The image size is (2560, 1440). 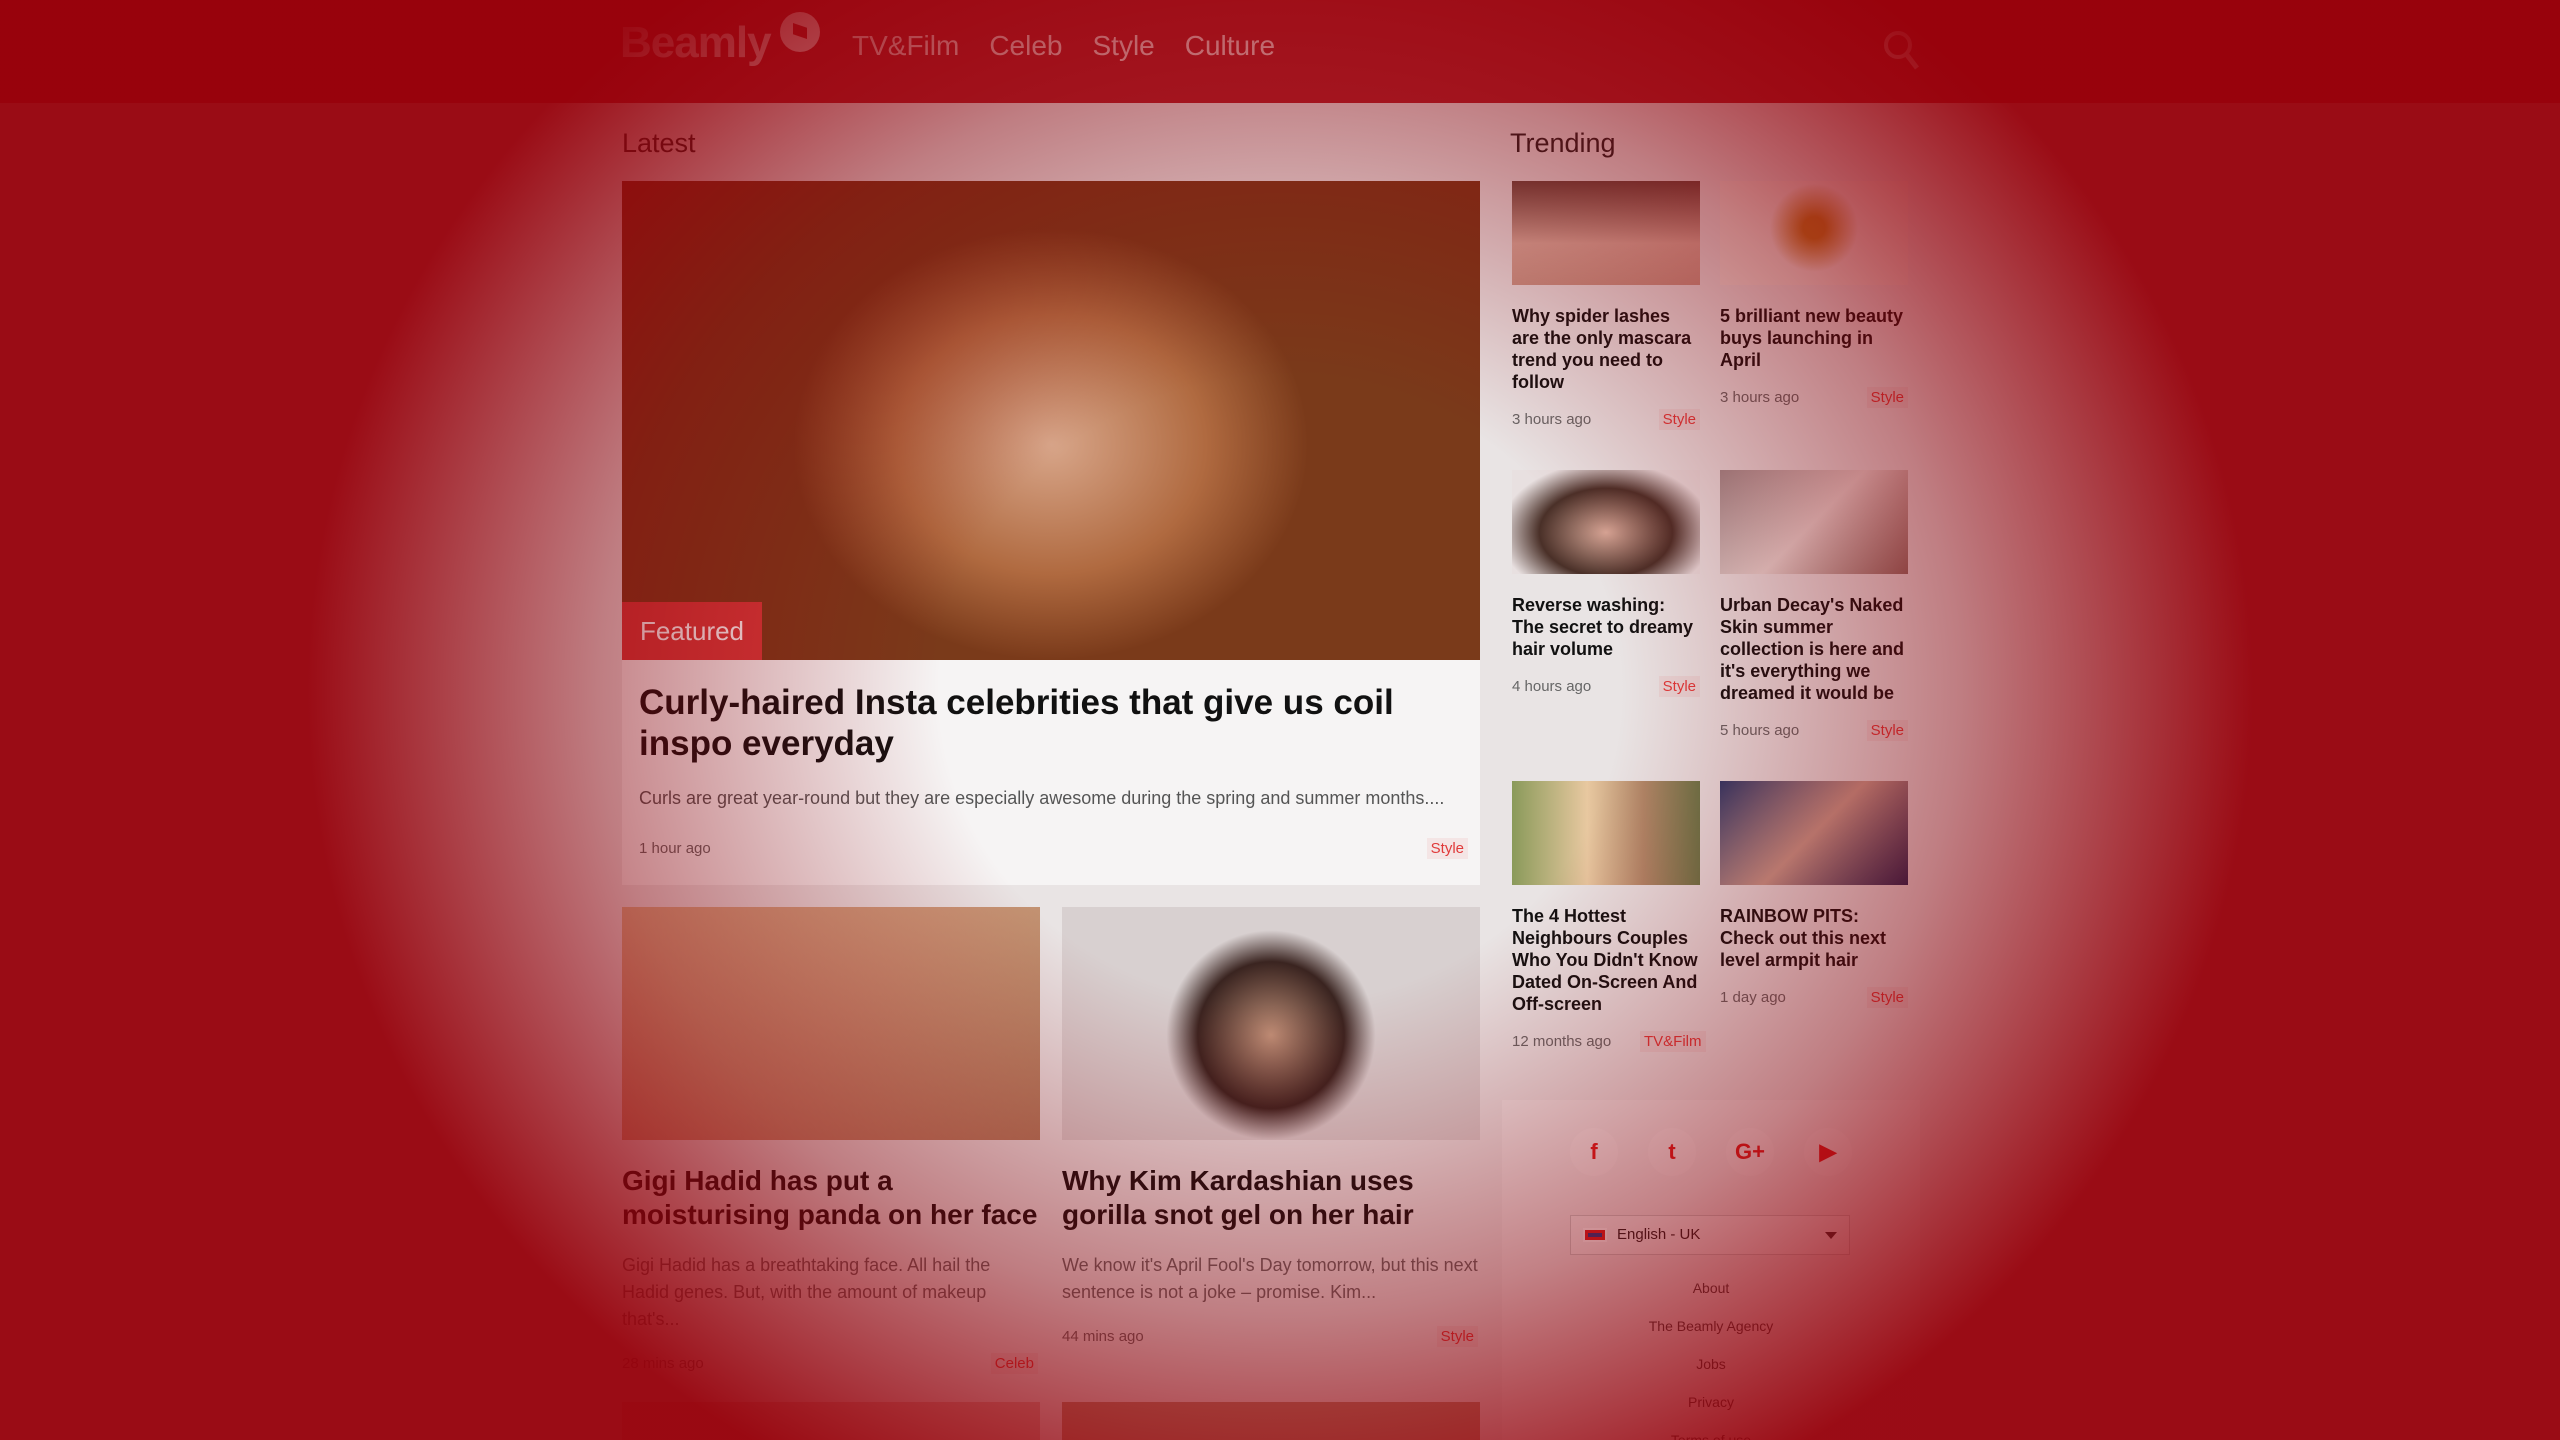 I want to click on logo-badge-icon, so click(x=800, y=32).